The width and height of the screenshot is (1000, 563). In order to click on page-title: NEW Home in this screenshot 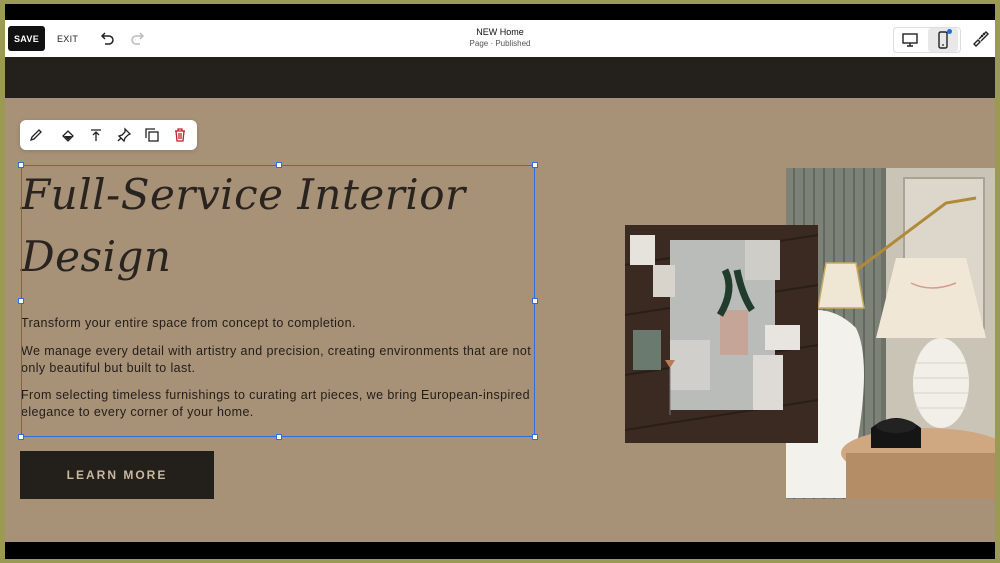, I will do `click(500, 32)`.